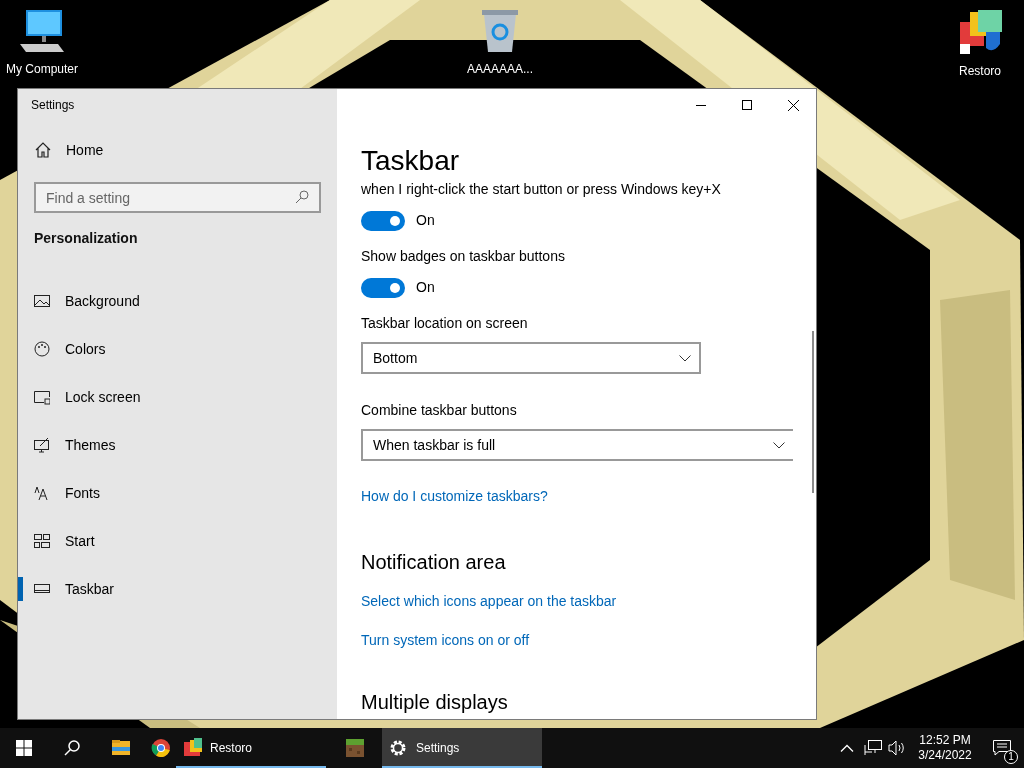  What do you see at coordinates (701, 105) in the screenshot?
I see `minimize-icon` at bounding box center [701, 105].